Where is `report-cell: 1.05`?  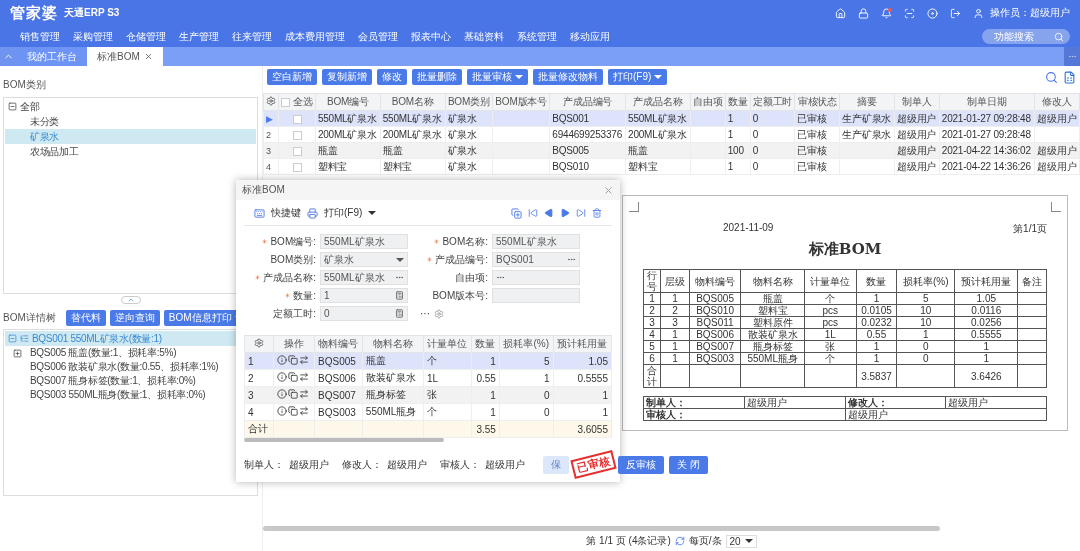
report-cell: 1.05 is located at coordinates (986, 298).